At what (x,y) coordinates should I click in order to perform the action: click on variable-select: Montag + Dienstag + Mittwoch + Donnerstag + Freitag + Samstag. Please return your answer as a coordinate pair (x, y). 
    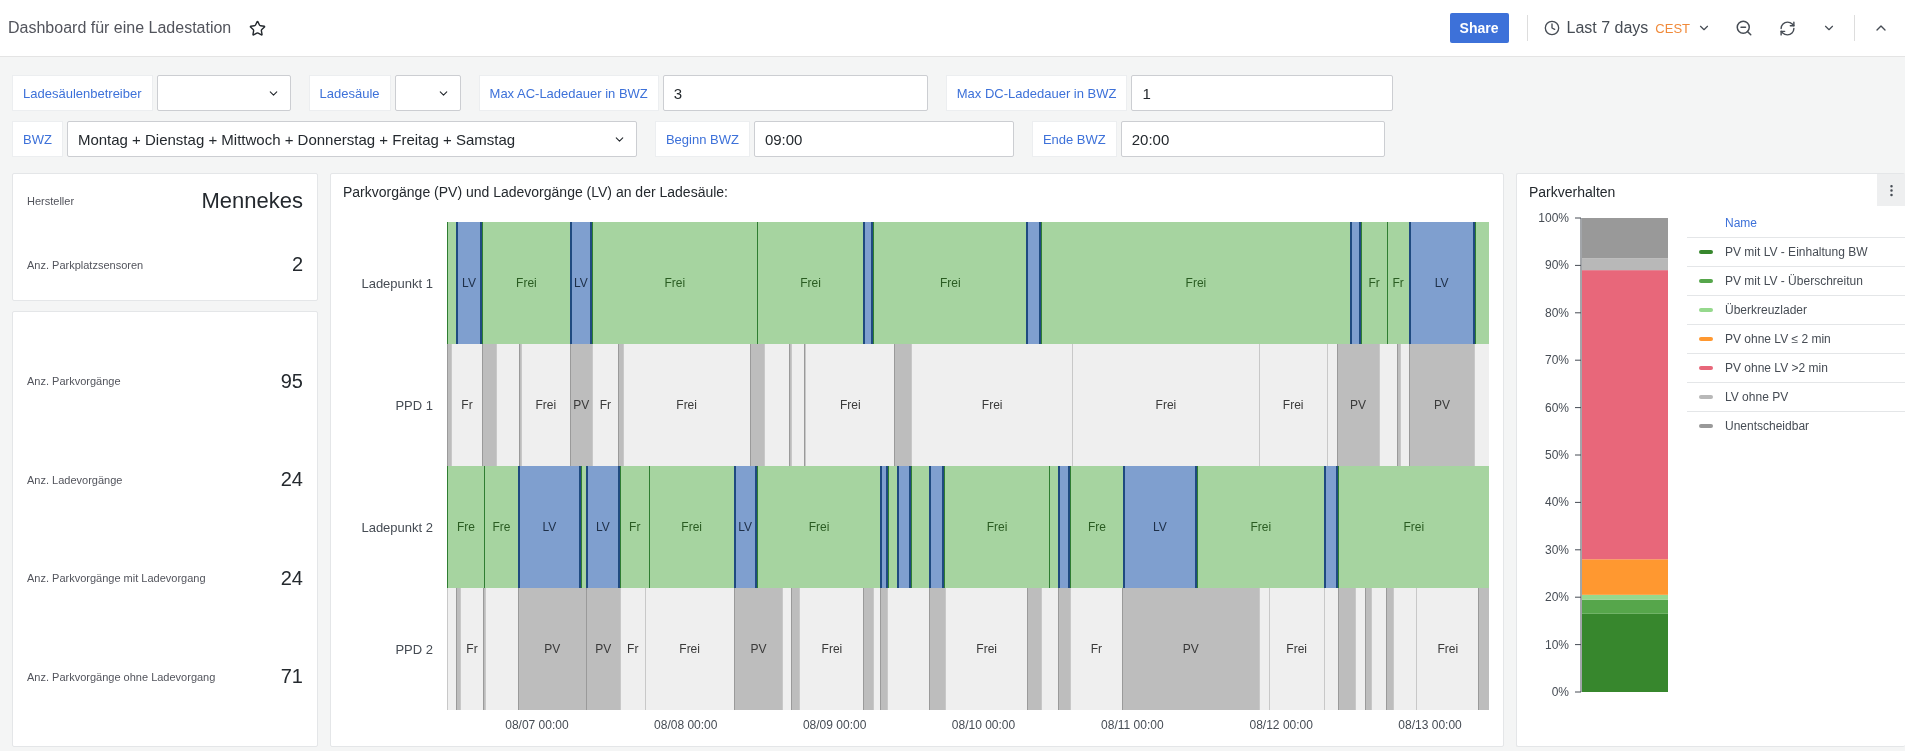
    Looking at the image, I should click on (351, 139).